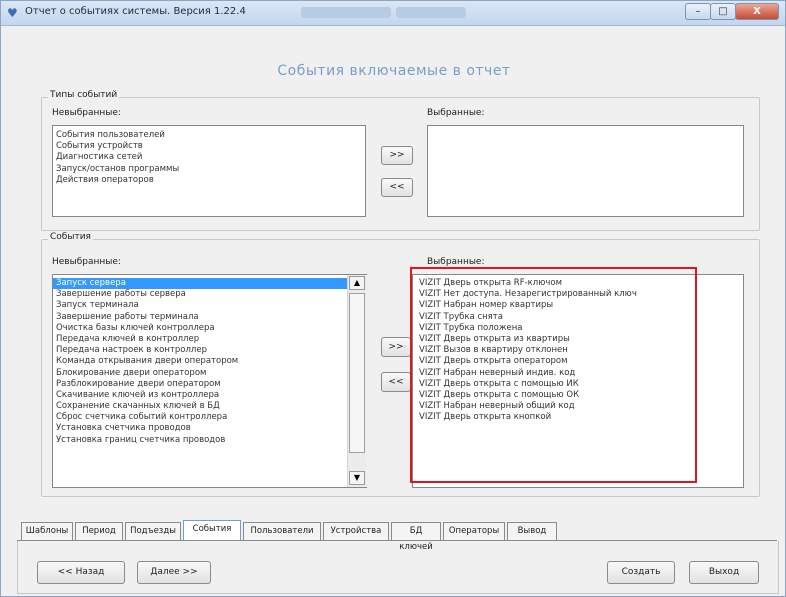  What do you see at coordinates (81, 572) in the screenshot?
I see `back-button: << Назад` at bounding box center [81, 572].